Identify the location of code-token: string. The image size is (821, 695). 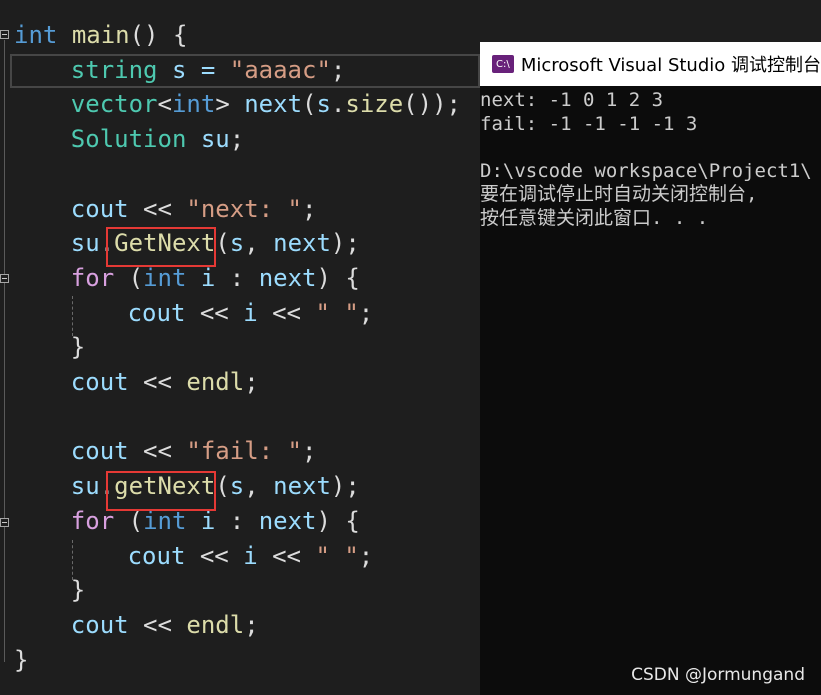
(114, 69).